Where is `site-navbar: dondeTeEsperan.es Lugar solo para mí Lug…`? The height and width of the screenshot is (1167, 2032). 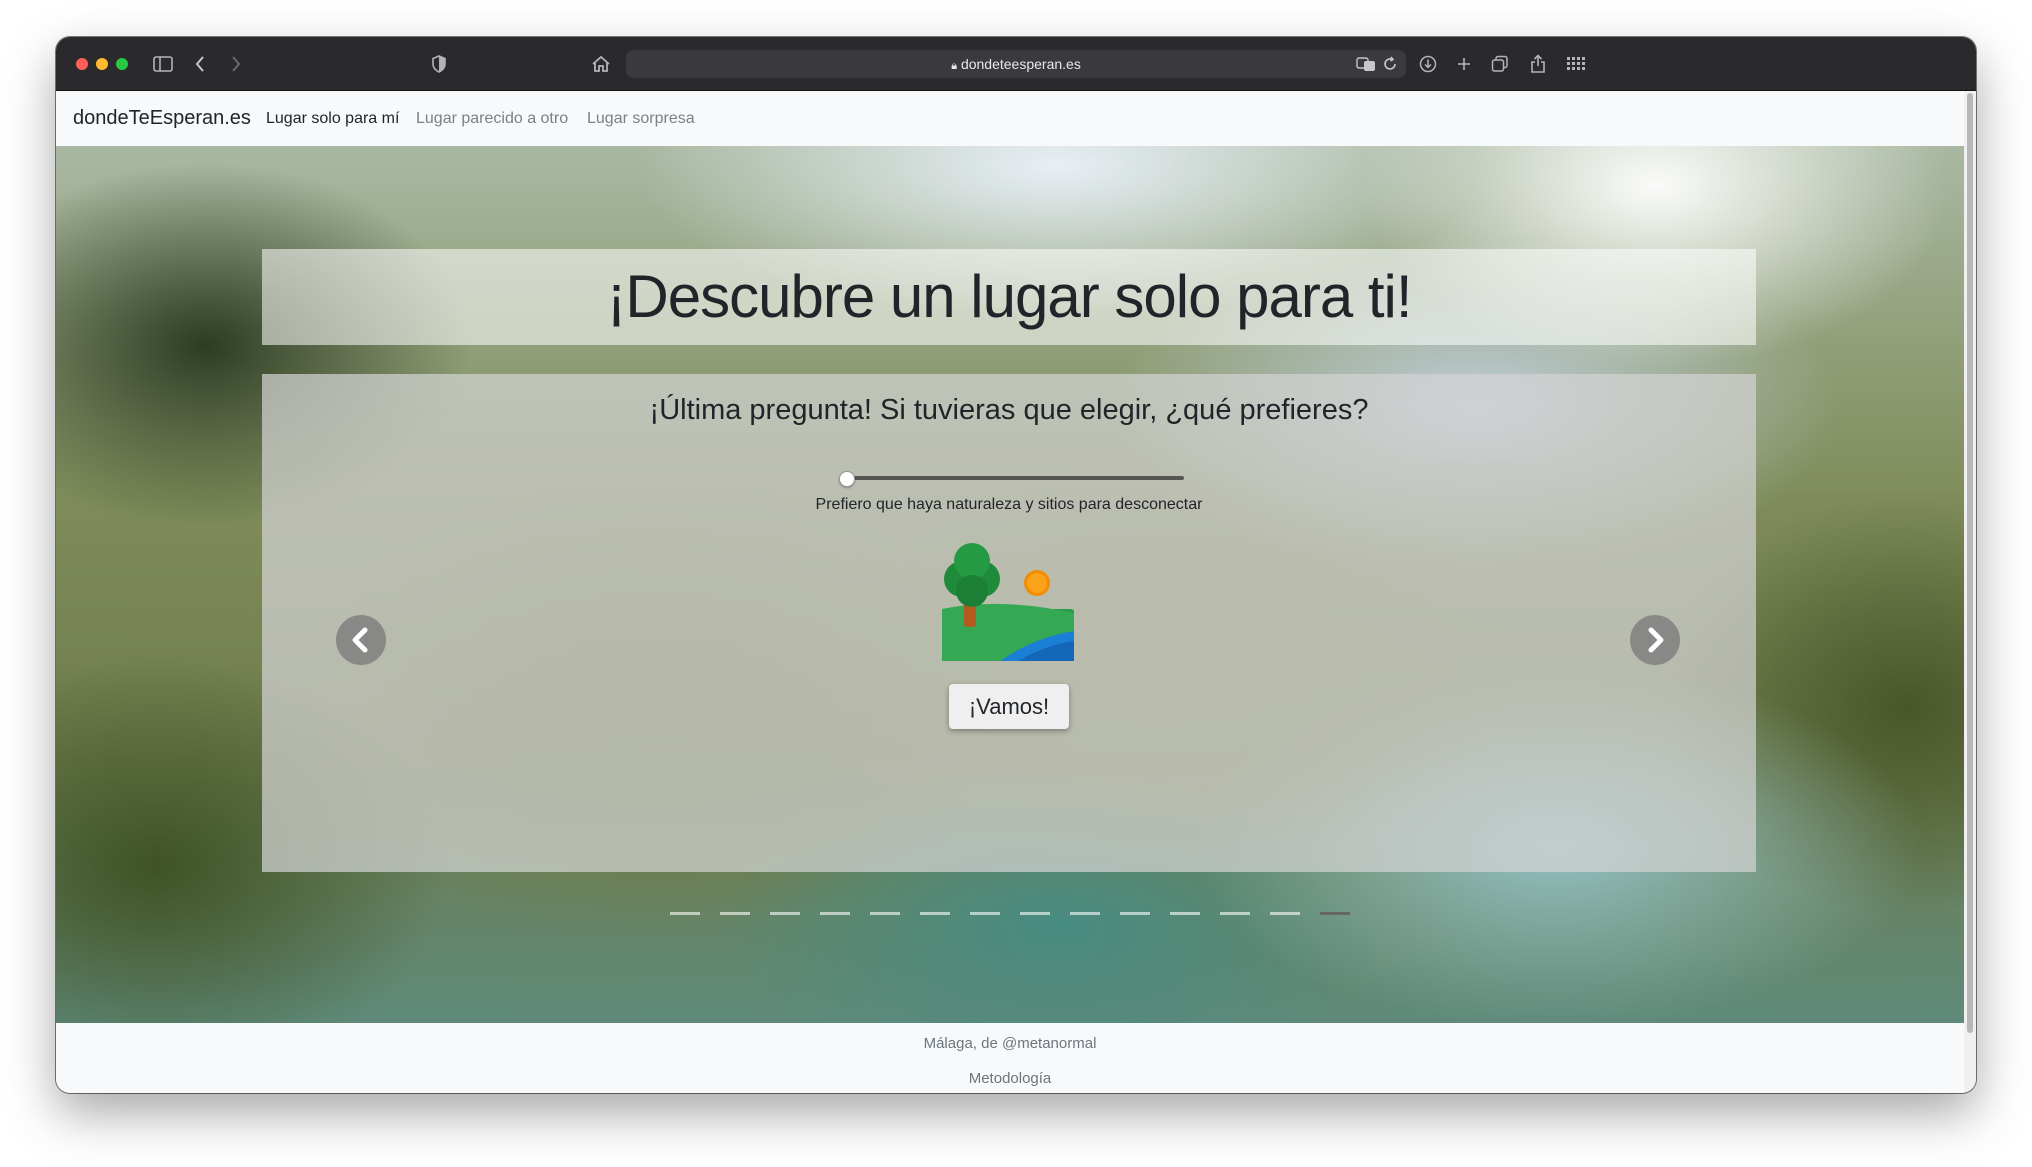 site-navbar: dondeTeEsperan.es Lugar solo para mí Lug… is located at coordinates (1010, 118).